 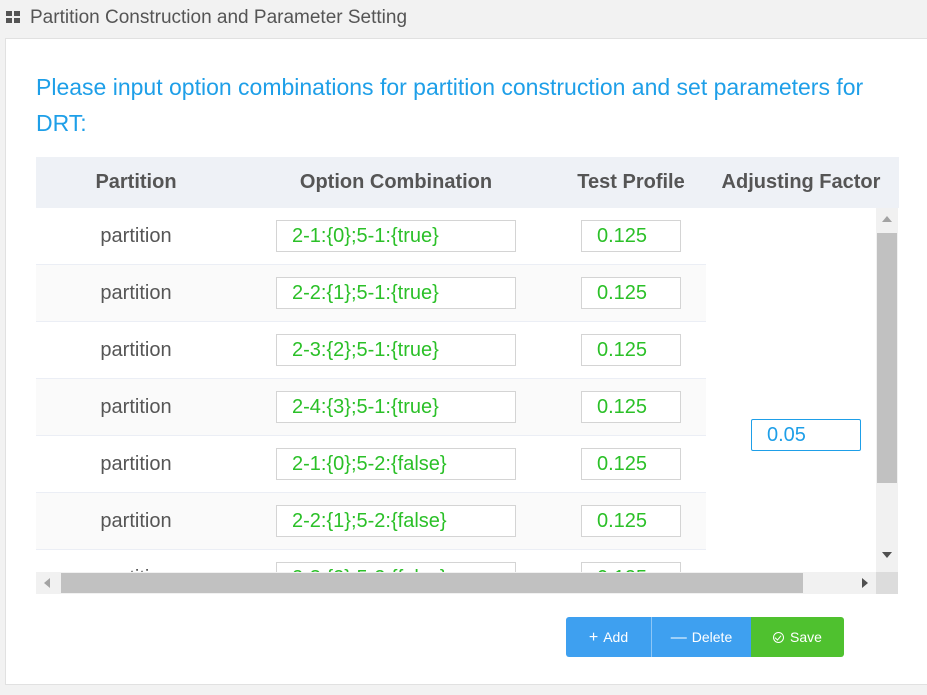 What do you see at coordinates (396, 407) in the screenshot?
I see `option-combination-input: 2-4:{3};5-1:{true}` at bounding box center [396, 407].